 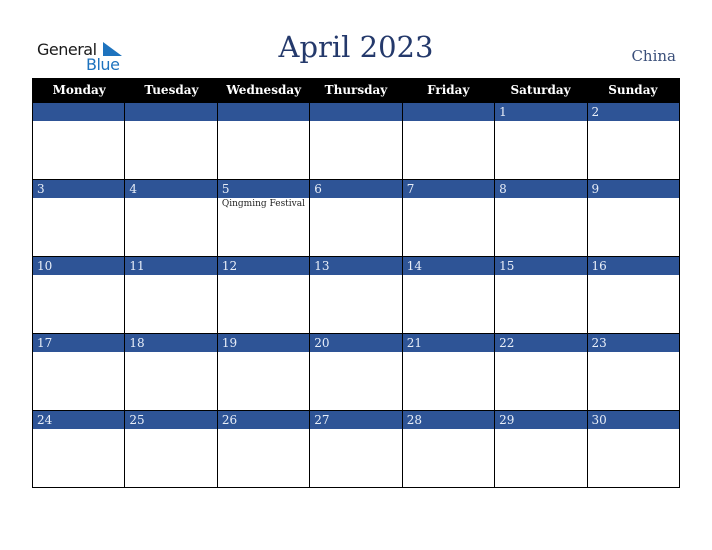 I want to click on day-cell: 30, so click(x=632, y=448).